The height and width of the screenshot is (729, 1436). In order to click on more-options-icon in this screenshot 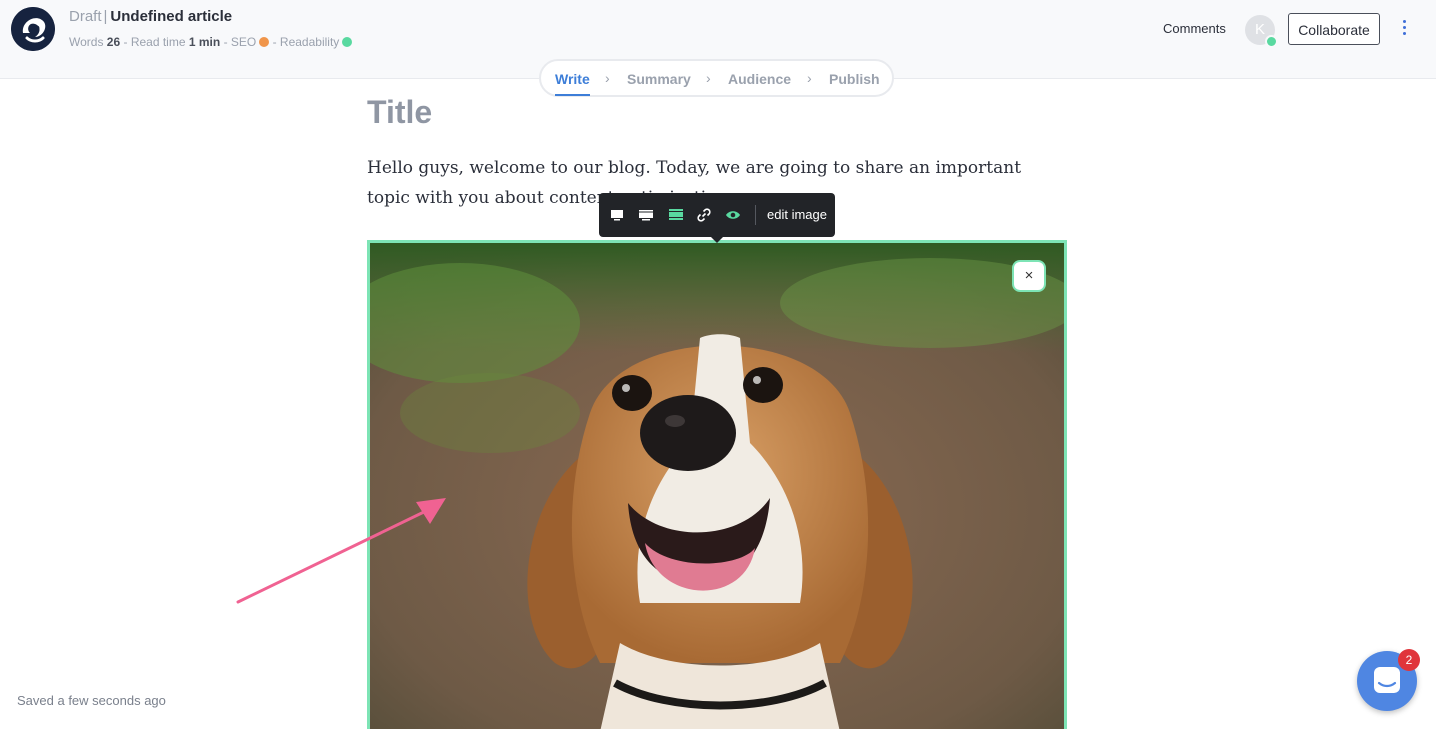, I will do `click(1404, 30)`.